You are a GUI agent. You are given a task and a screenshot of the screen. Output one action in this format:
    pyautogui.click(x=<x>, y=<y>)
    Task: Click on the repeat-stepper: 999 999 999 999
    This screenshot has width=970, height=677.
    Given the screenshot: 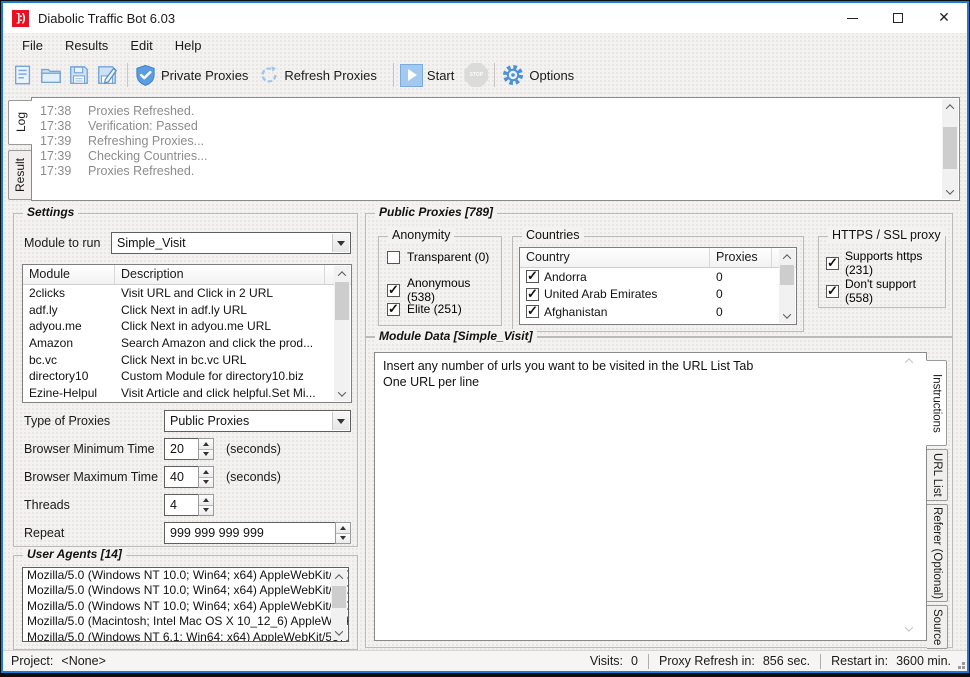 What is the action you would take?
    pyautogui.click(x=257, y=533)
    